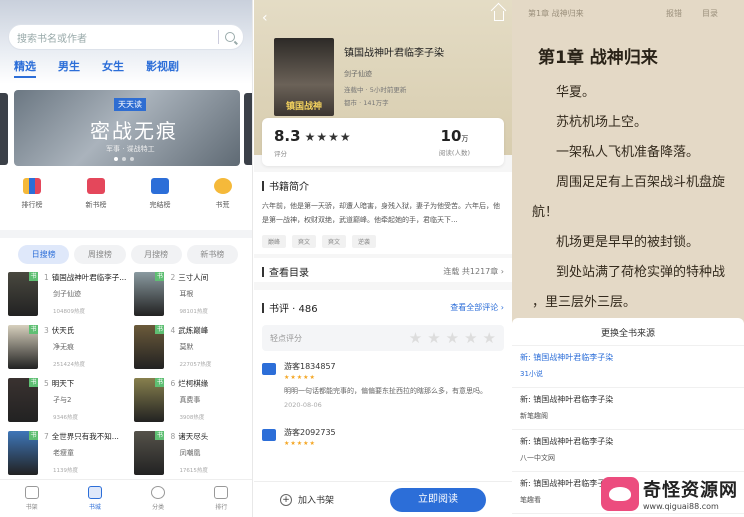 The height and width of the screenshot is (517, 744). I want to click on comment-item: 游客2092735 ★★★★★, so click(383, 428).